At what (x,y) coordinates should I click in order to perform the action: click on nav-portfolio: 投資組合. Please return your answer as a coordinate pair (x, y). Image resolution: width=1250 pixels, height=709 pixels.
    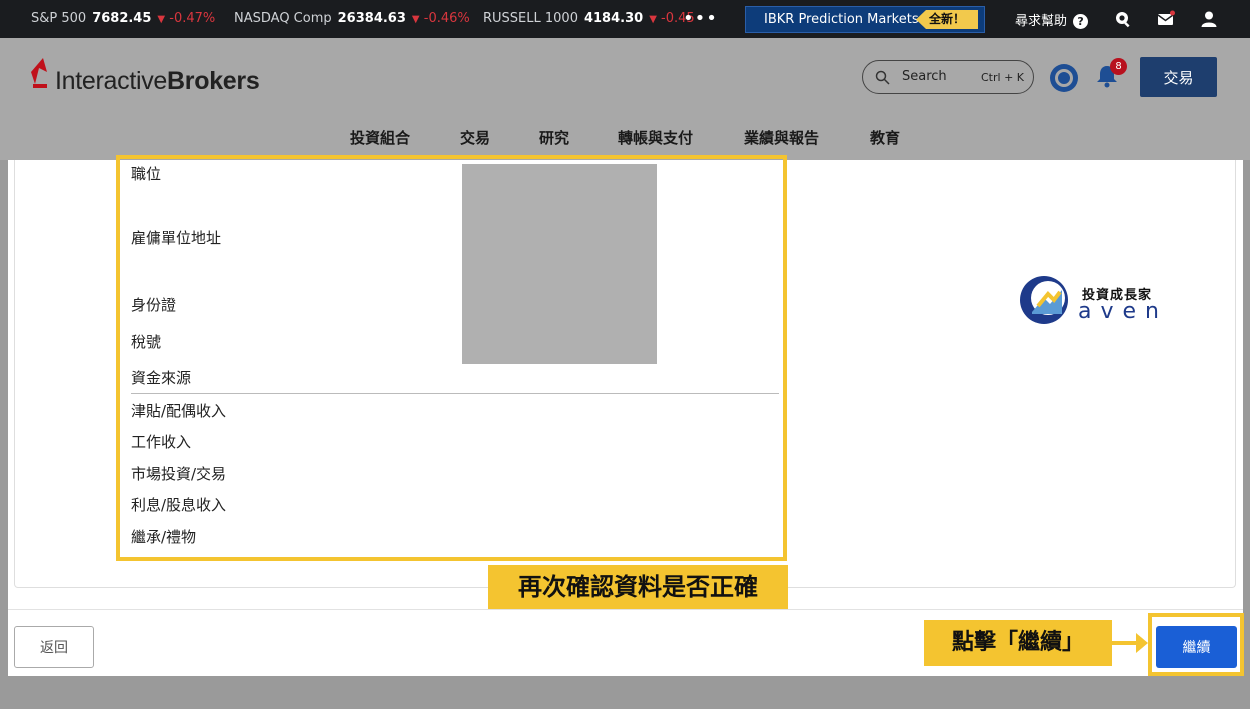
    Looking at the image, I should click on (380, 137).